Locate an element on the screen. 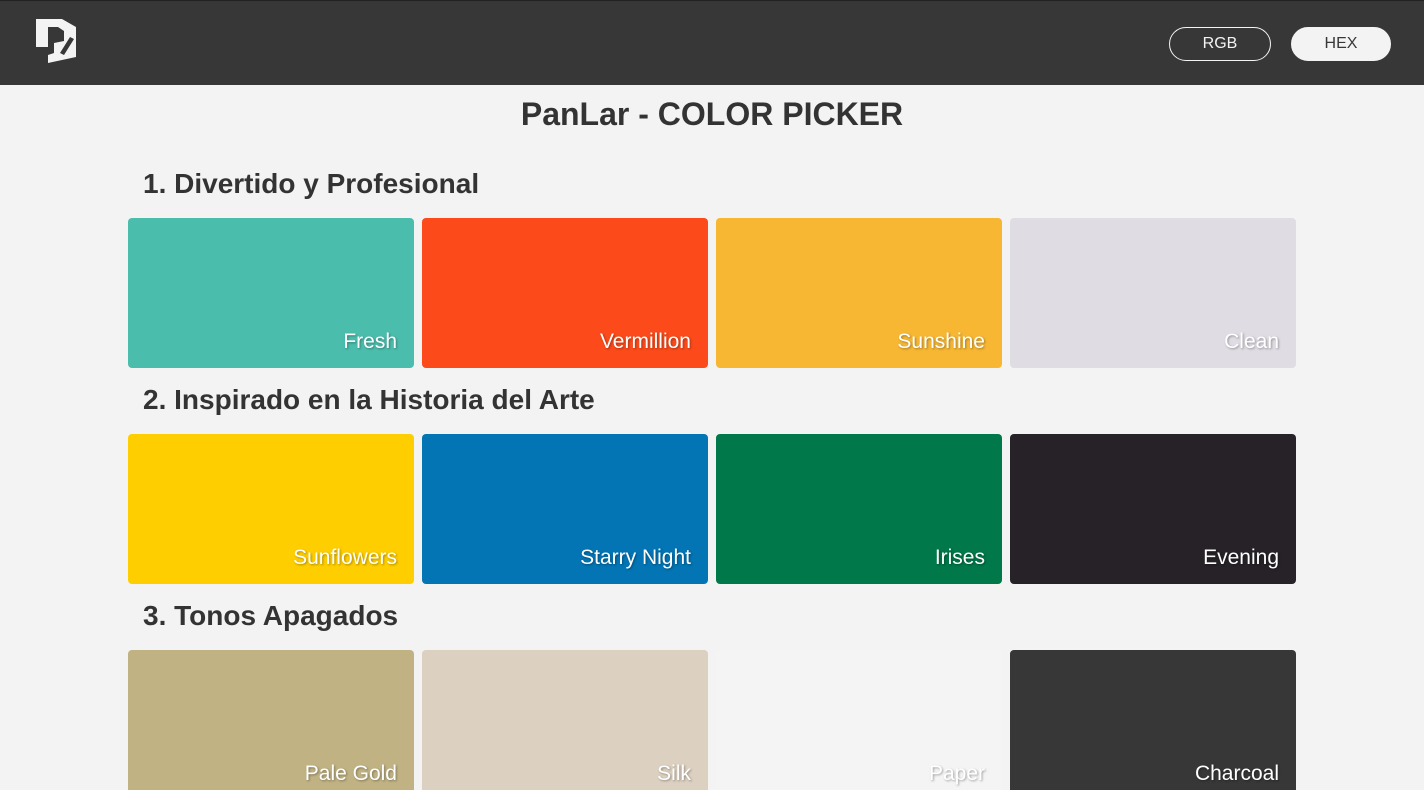 The image size is (1424, 790). page-title: PanLar - COLOR PICKER is located at coordinates (712, 114).